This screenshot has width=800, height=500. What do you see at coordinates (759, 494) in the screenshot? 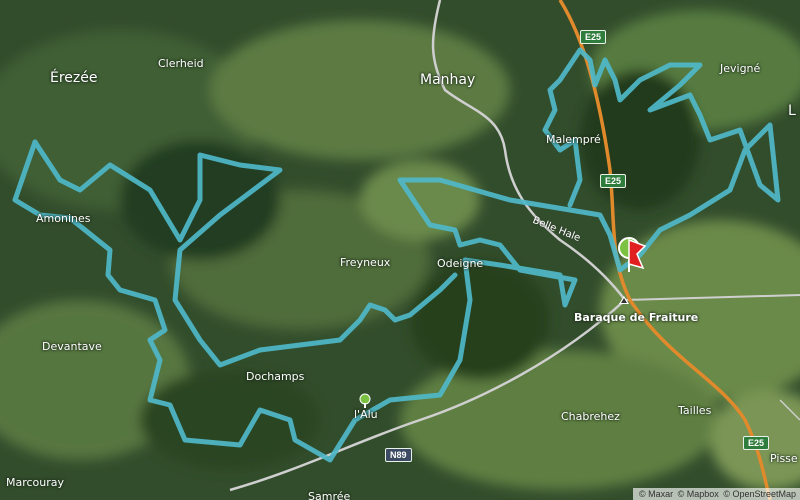
I see `attribution-osm: © OpenStreetMap` at bounding box center [759, 494].